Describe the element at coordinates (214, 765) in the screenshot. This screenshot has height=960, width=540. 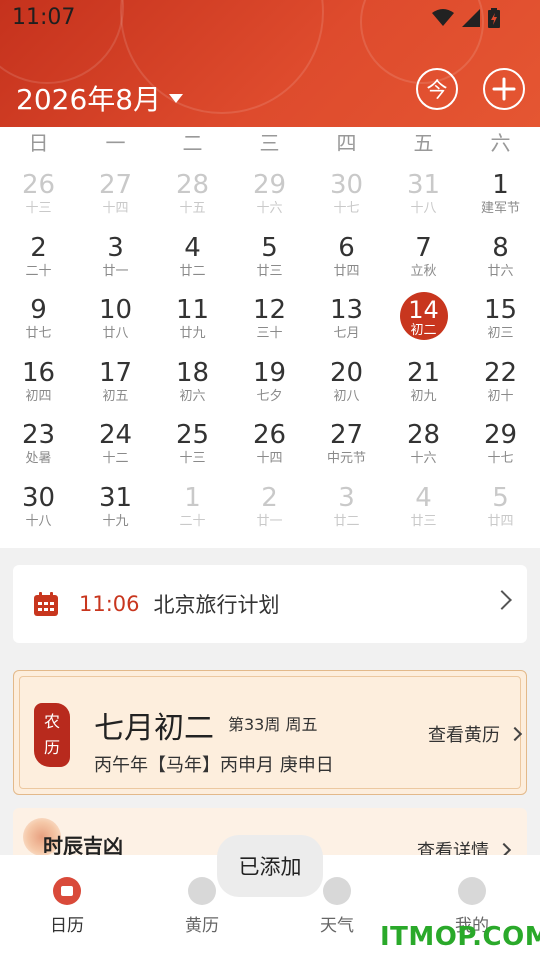
I see `ganzhi-text: 丙午年【马年】丙申月 庚申日` at that location.